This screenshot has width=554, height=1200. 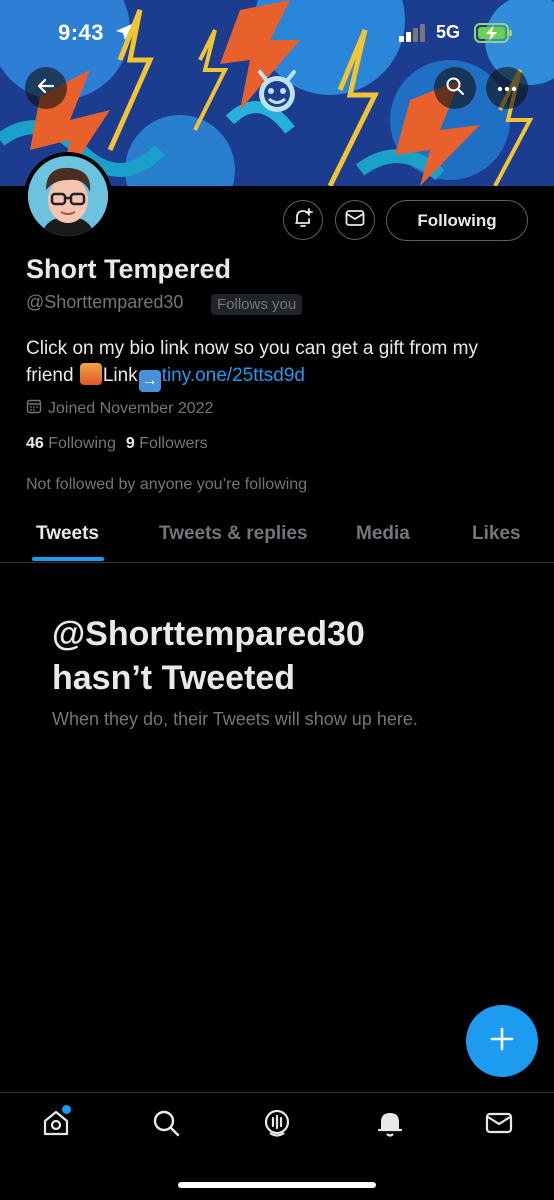 What do you see at coordinates (448, 32) in the screenshot?
I see `network-label: 5G` at bounding box center [448, 32].